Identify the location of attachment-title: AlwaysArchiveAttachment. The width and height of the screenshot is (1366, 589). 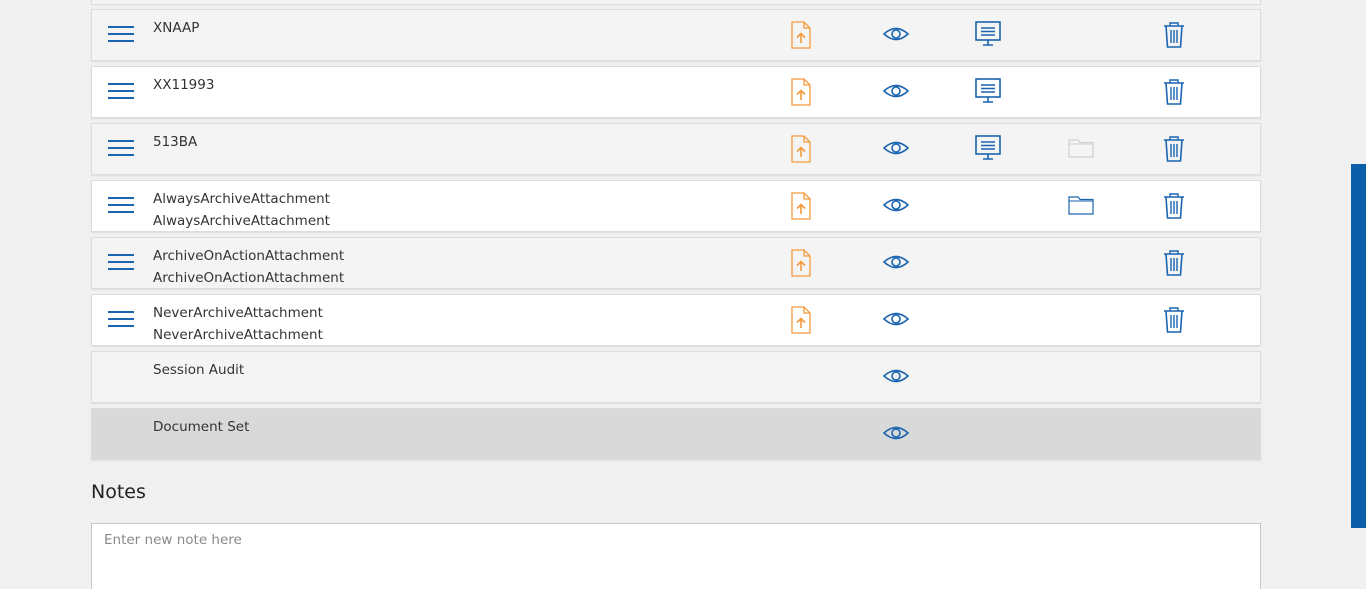
(241, 199).